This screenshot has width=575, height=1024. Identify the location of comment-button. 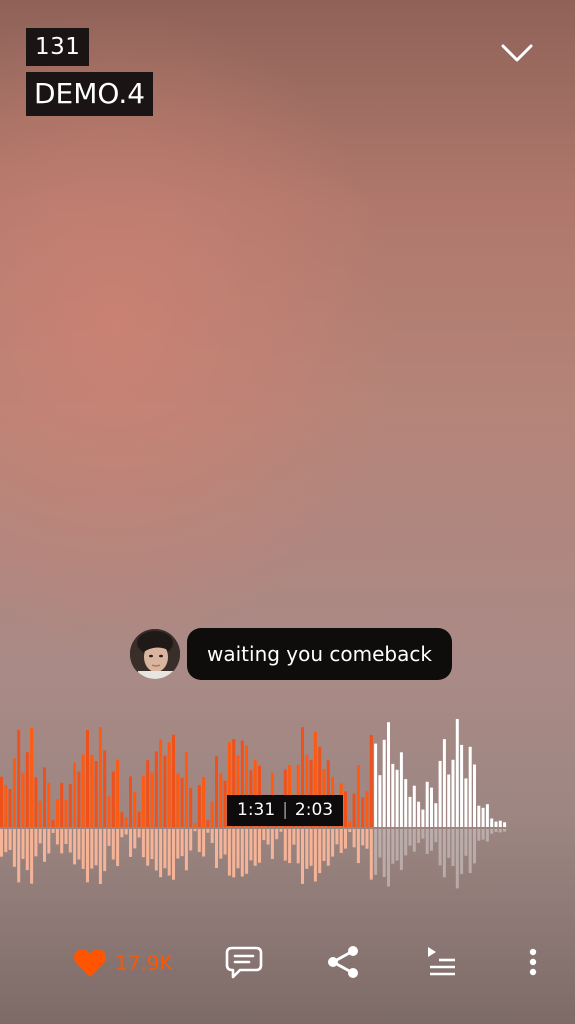
(244, 962).